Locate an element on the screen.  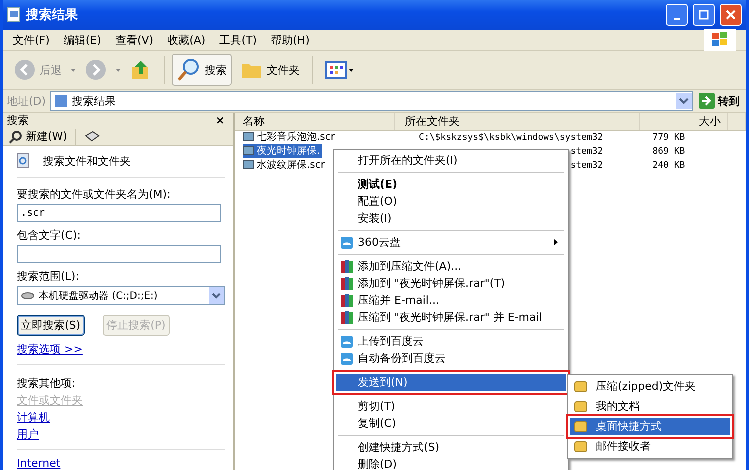
menu-item: 查看(V) is located at coordinates (134, 40).